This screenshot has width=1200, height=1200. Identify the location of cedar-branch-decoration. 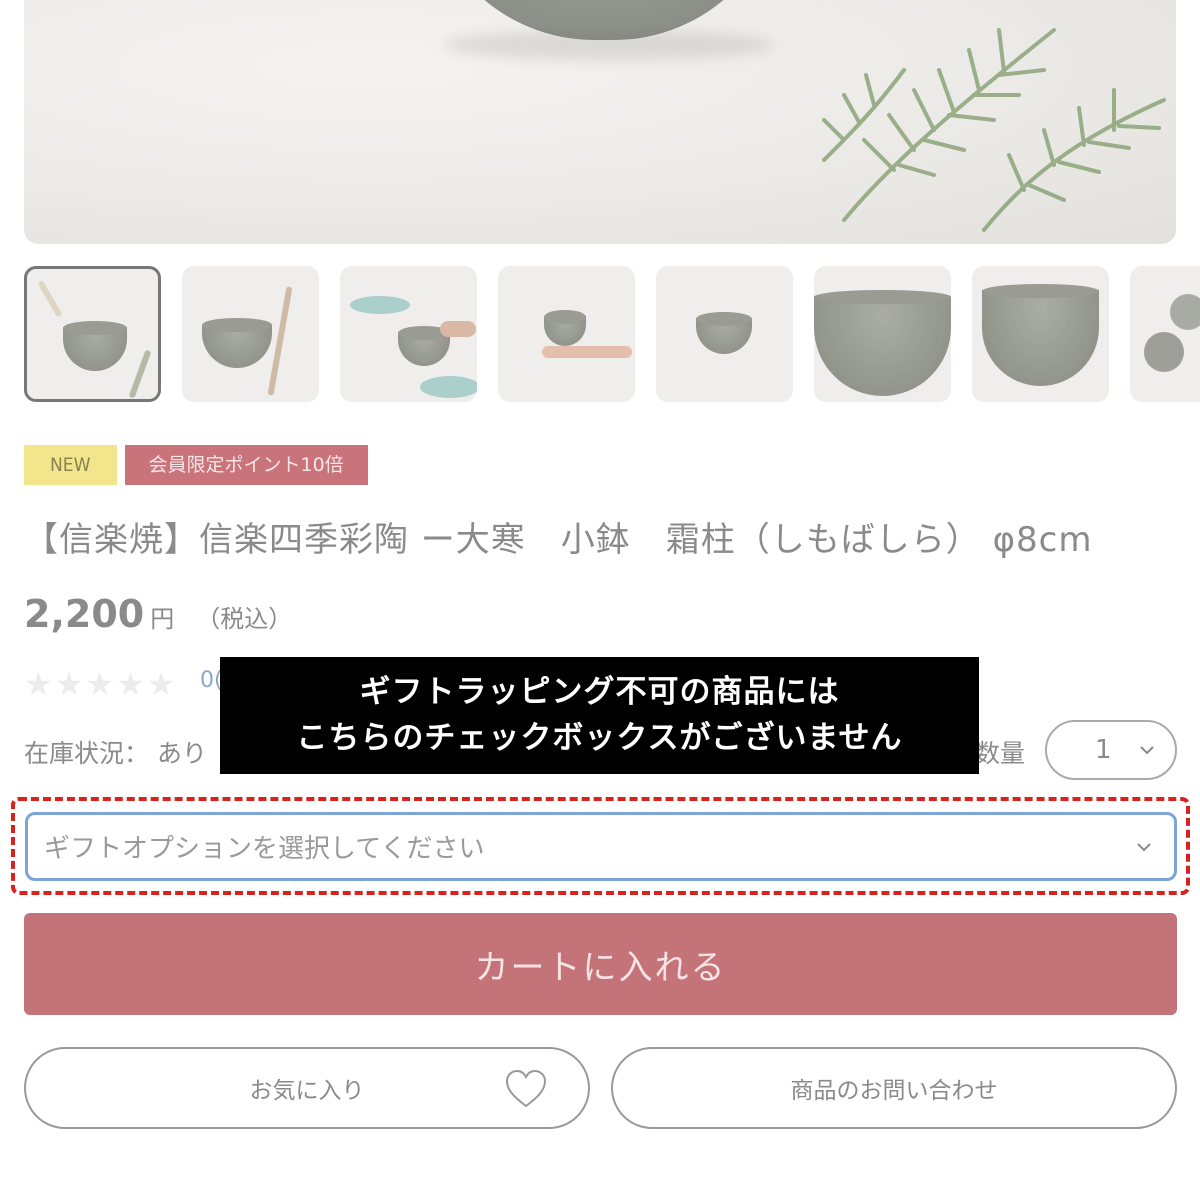
(994, 130).